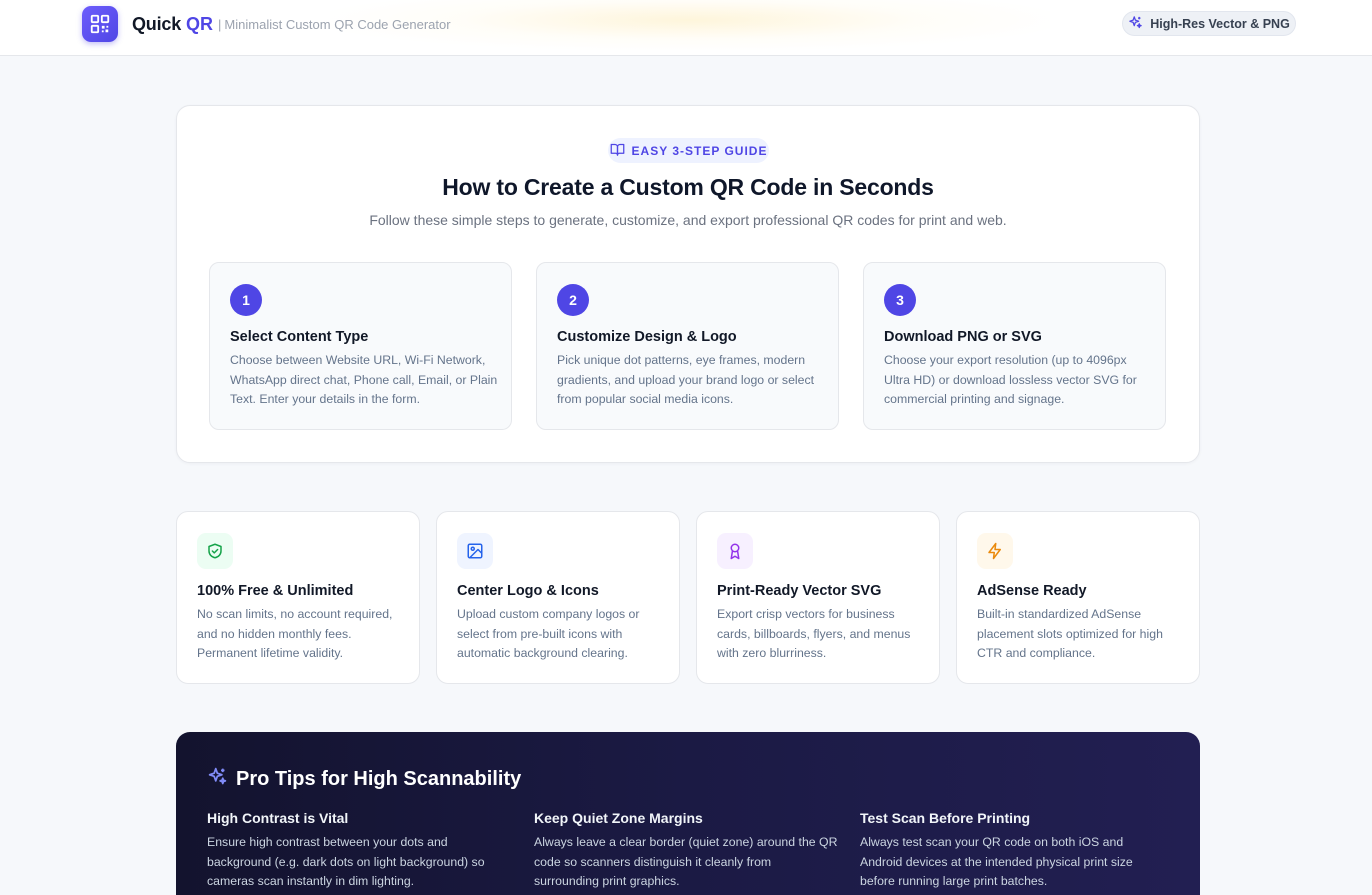 This screenshot has width=1372, height=895. What do you see at coordinates (475, 551) in the screenshot?
I see `image-icon` at bounding box center [475, 551].